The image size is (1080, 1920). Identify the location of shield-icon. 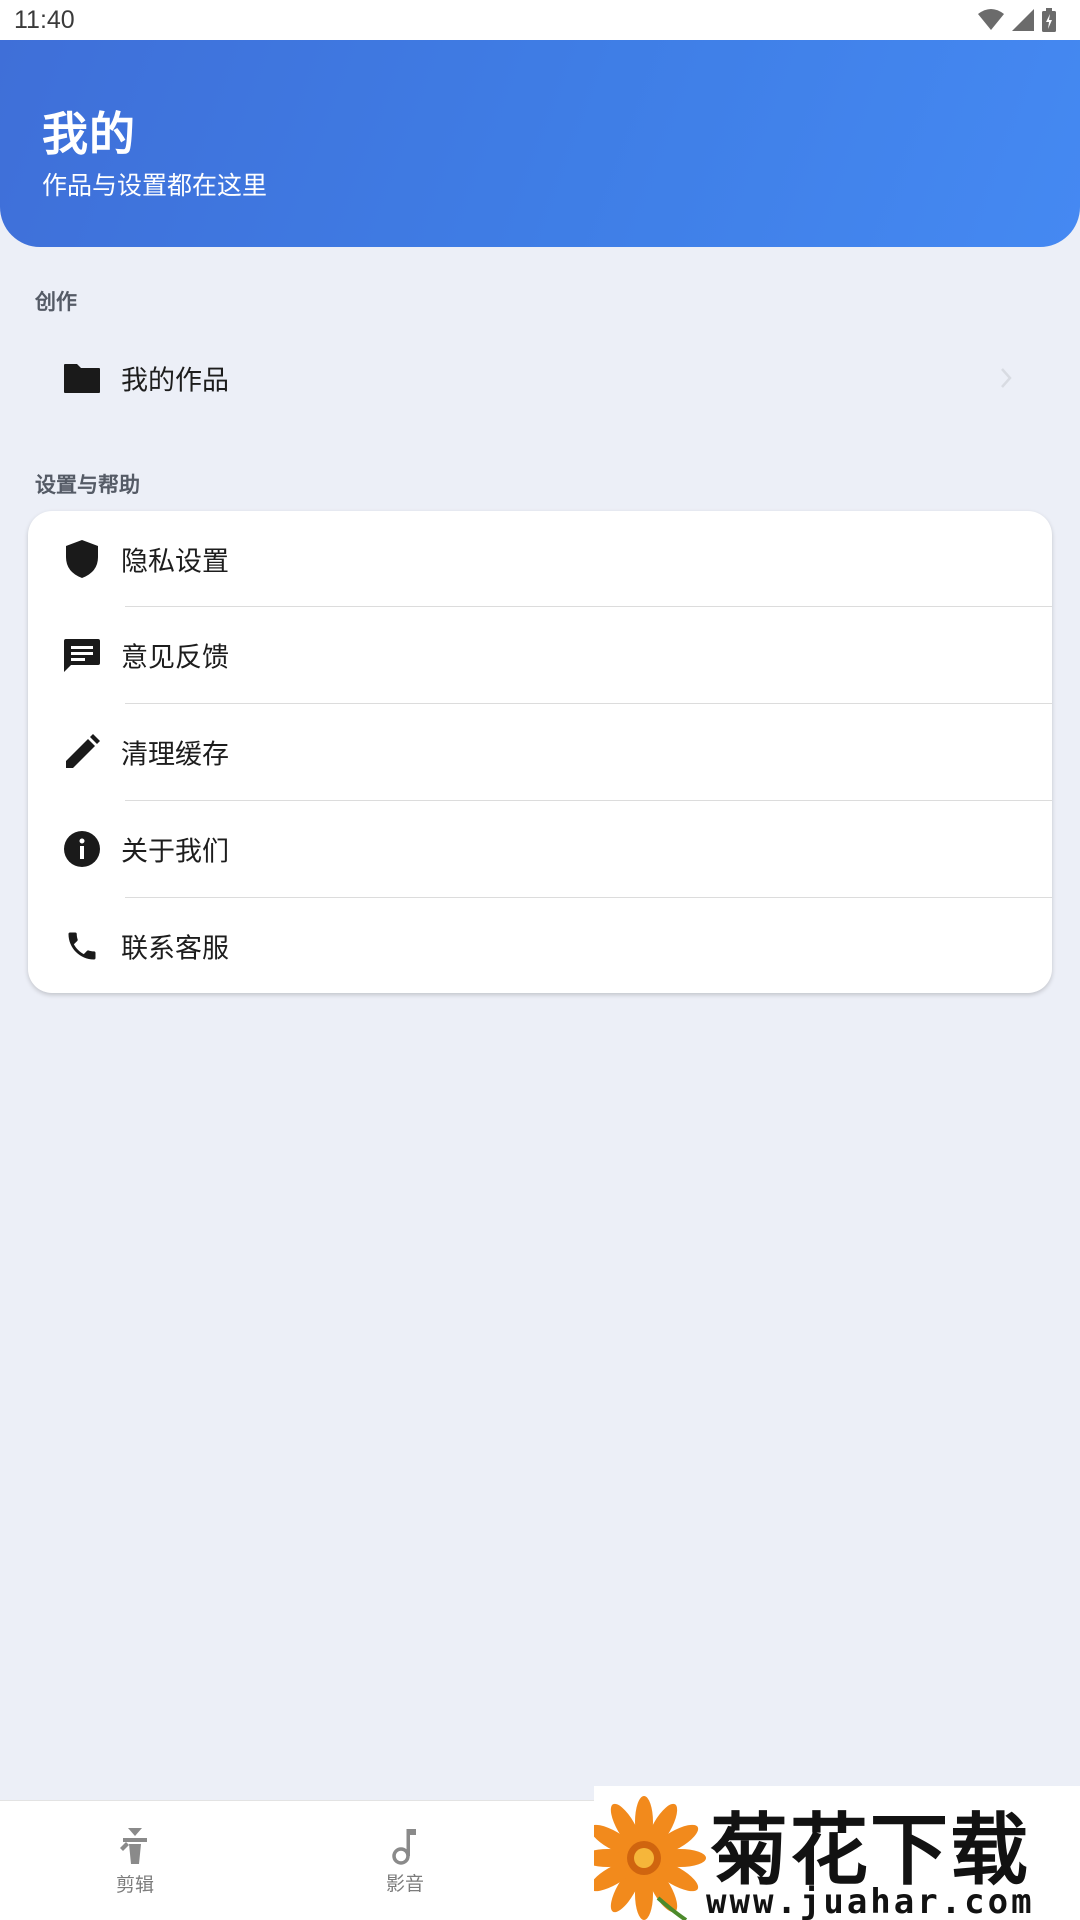
(82, 559).